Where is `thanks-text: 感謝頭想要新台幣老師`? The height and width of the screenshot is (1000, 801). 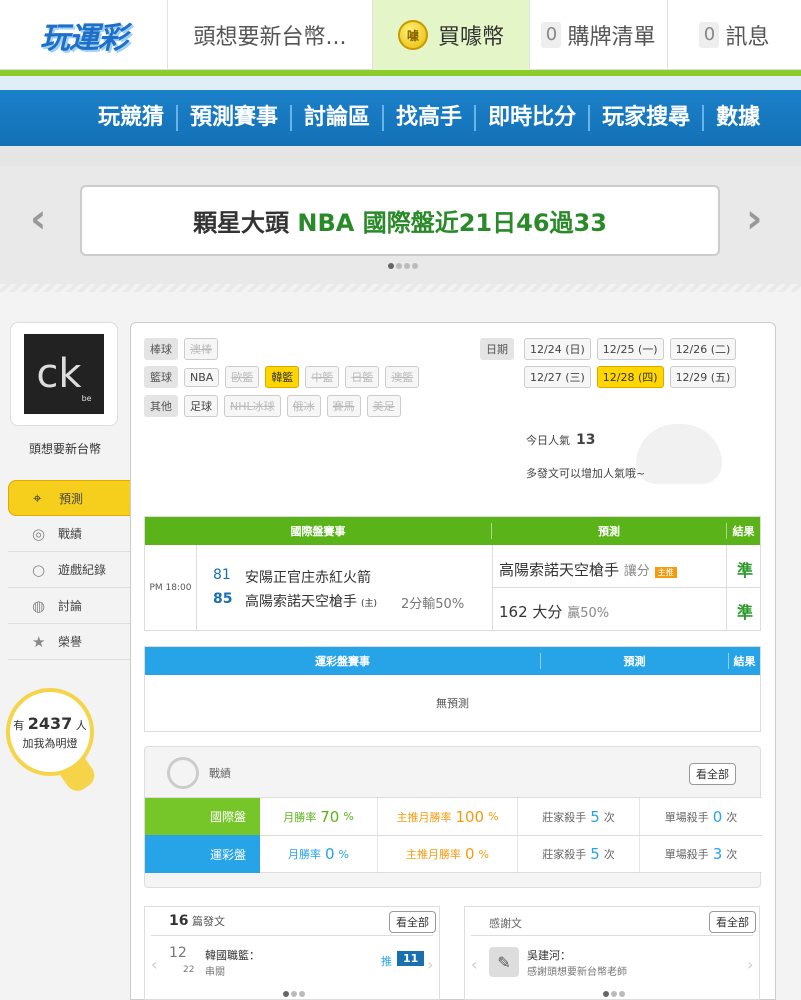
thanks-text: 感謝頭想要新台幣老師 is located at coordinates (577, 972).